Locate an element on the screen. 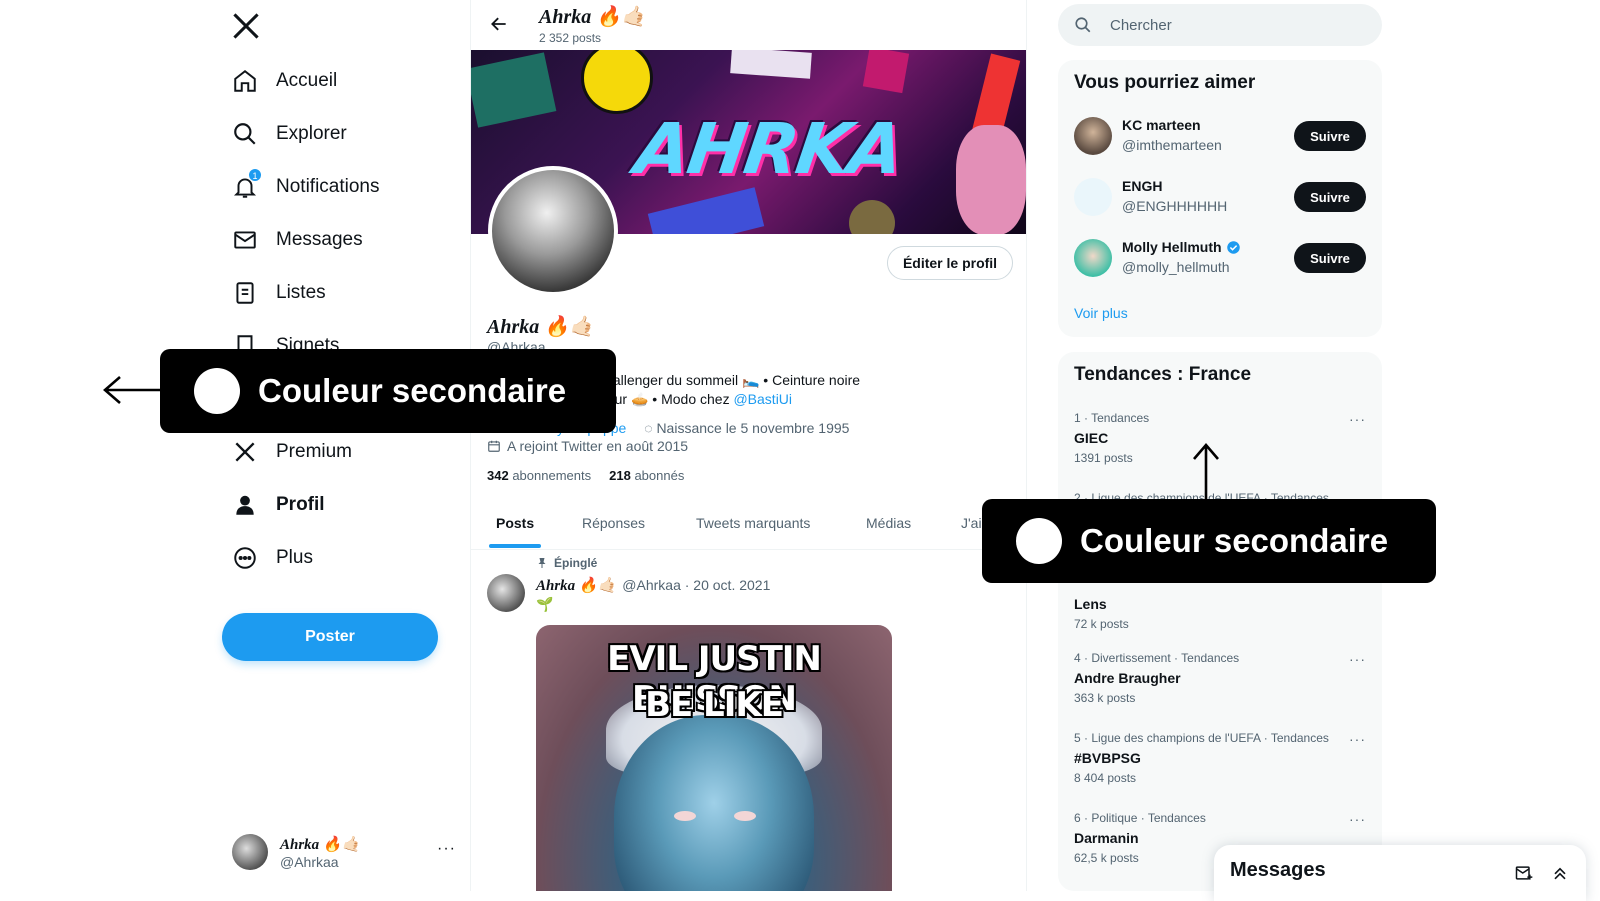 The height and width of the screenshot is (901, 1600). notification-badge: 1 is located at coordinates (255, 175).